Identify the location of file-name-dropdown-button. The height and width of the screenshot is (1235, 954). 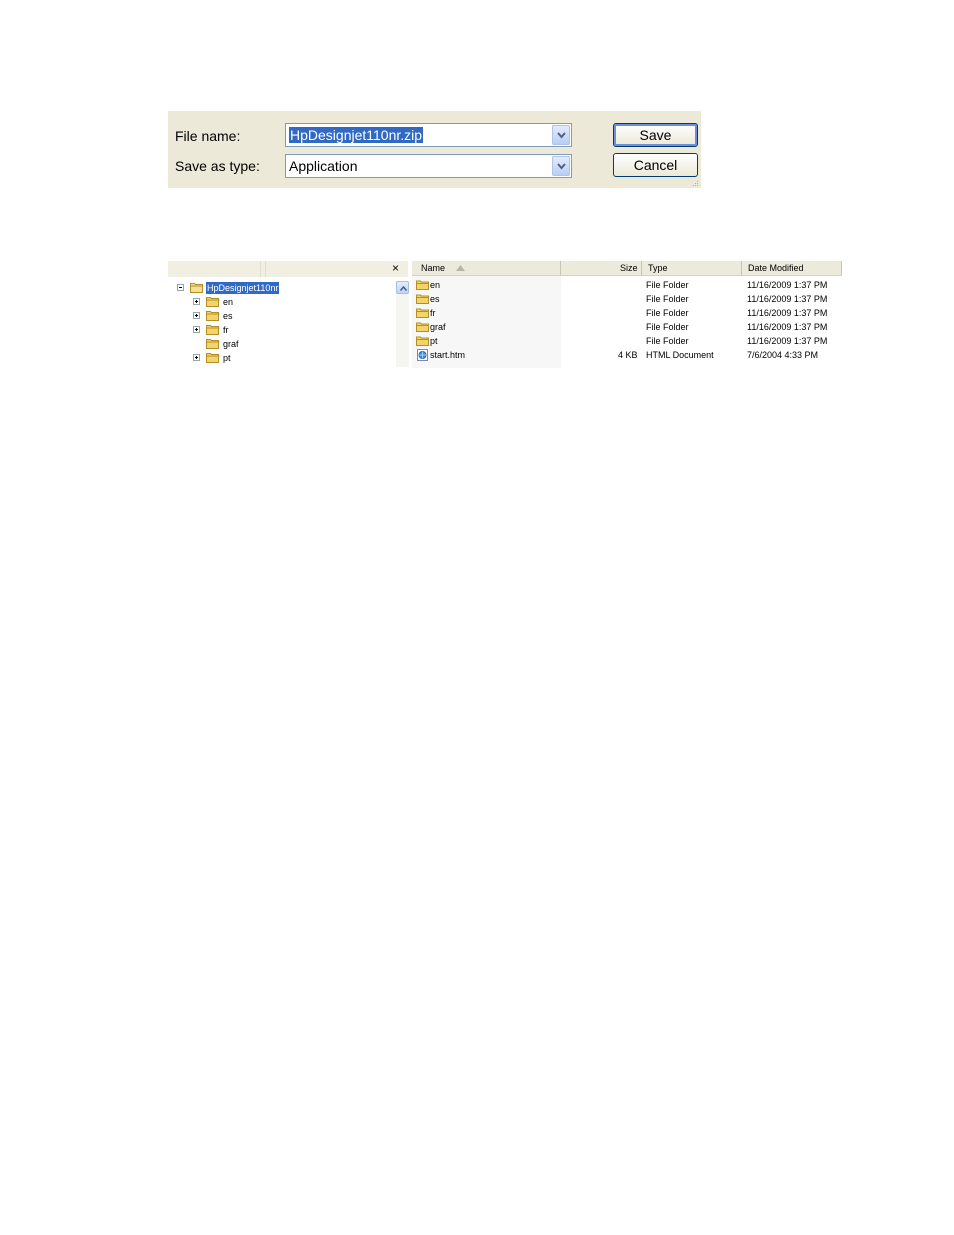
(561, 135).